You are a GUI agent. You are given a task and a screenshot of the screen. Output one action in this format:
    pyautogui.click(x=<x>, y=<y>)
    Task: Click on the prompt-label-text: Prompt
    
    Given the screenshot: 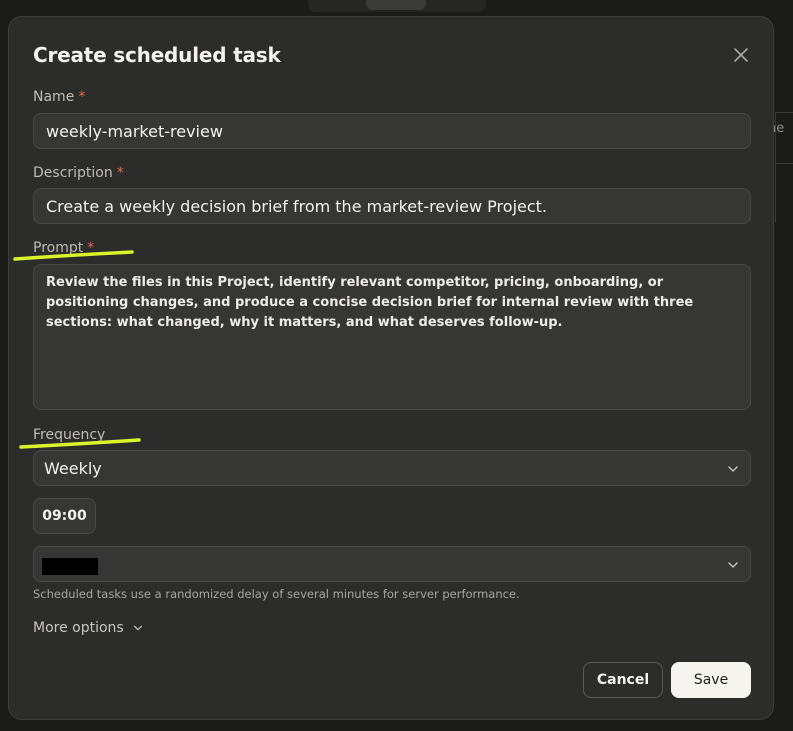 What is the action you would take?
    pyautogui.click(x=58, y=248)
    